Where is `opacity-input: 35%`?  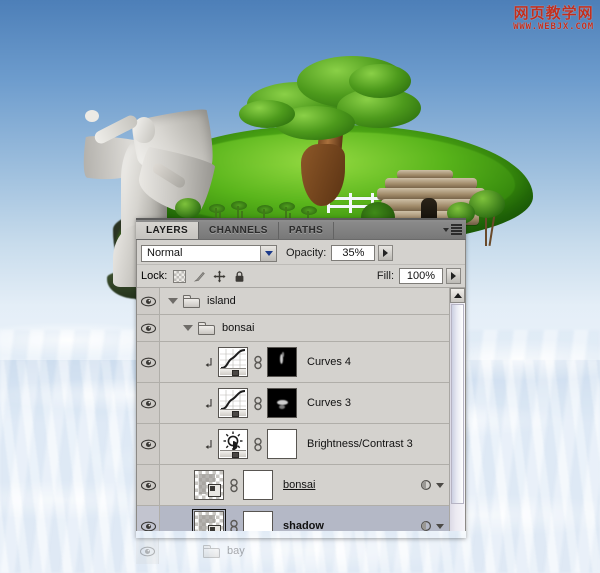
opacity-input: 35% is located at coordinates (353, 253).